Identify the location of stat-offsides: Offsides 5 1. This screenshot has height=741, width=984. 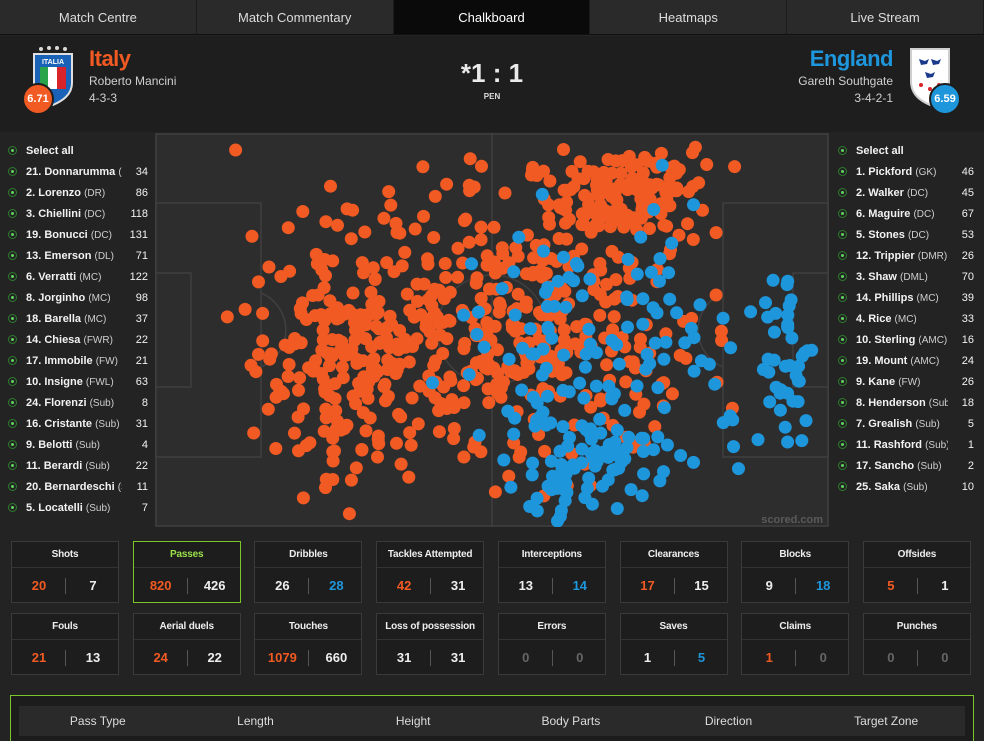
(916, 572).